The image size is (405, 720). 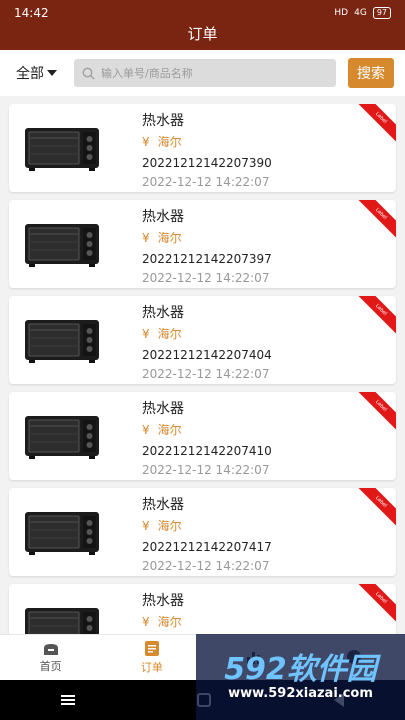 What do you see at coordinates (381, 13) in the screenshot?
I see `battery-icon: 97` at bounding box center [381, 13].